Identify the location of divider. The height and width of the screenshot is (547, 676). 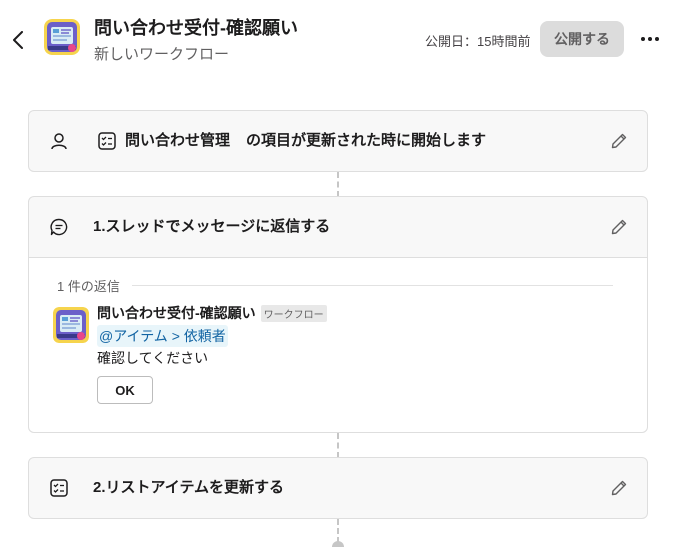
(372, 285).